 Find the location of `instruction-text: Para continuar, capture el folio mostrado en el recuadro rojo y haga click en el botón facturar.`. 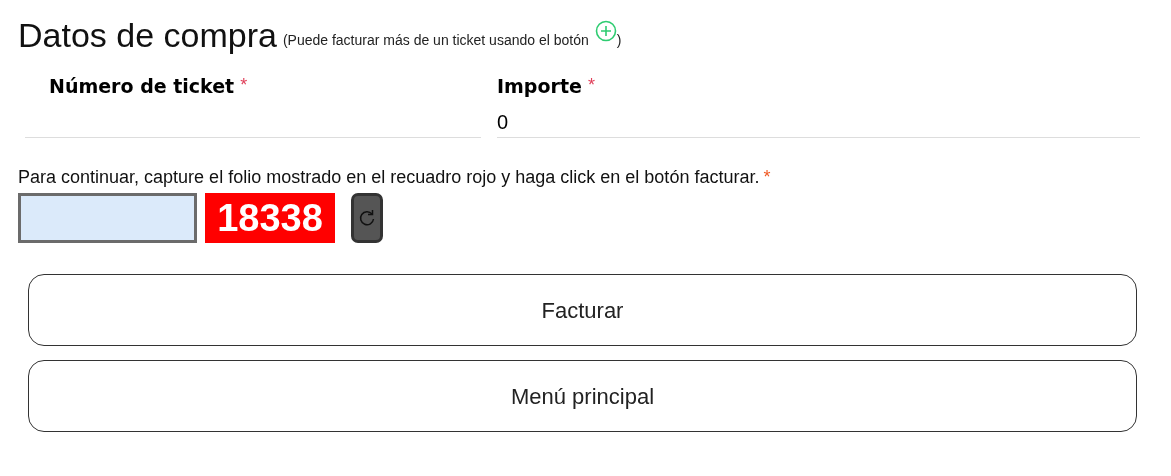

instruction-text: Para continuar, capture el folio mostrado en el recuadro rojo y haga click en el botón facturar. is located at coordinates (389, 177).